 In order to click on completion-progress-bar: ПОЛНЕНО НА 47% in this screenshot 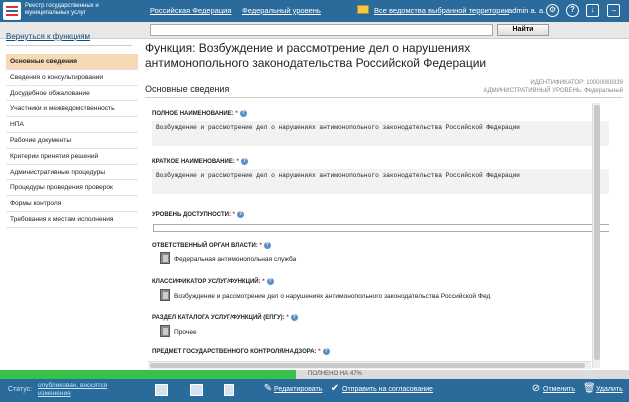, I will do `click(314, 374)`.